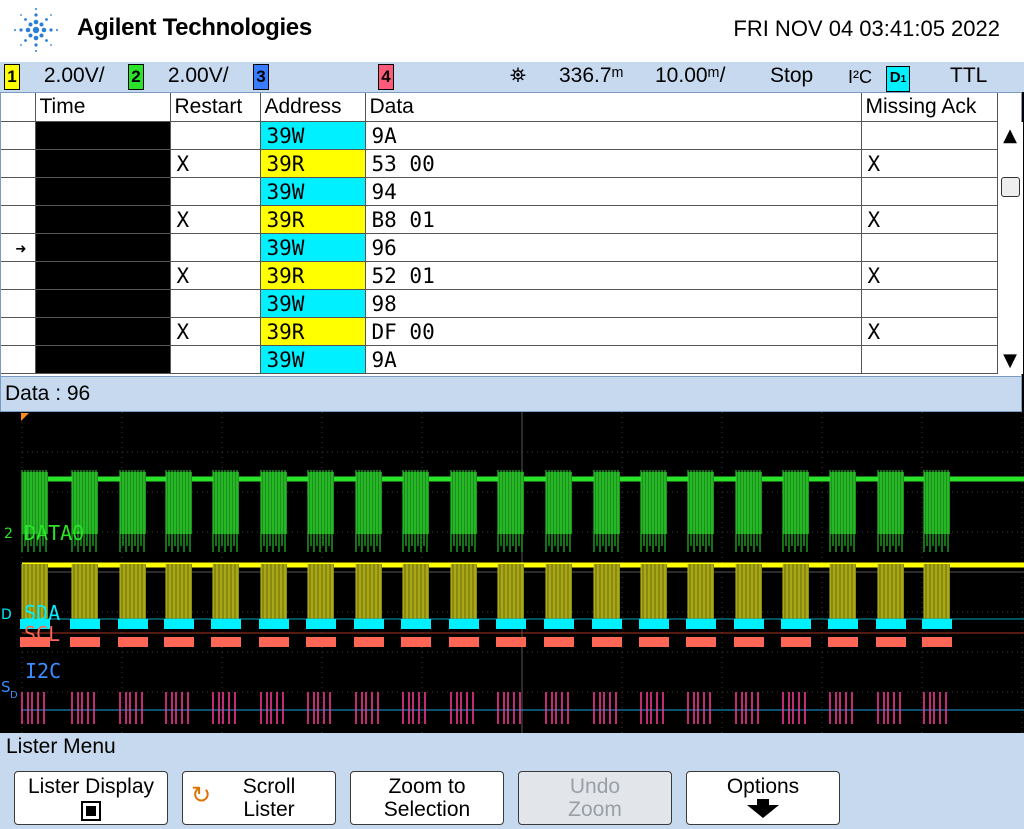 The image size is (1024, 829). Describe the element at coordinates (763, 786) in the screenshot. I see `options-label: Options` at that location.